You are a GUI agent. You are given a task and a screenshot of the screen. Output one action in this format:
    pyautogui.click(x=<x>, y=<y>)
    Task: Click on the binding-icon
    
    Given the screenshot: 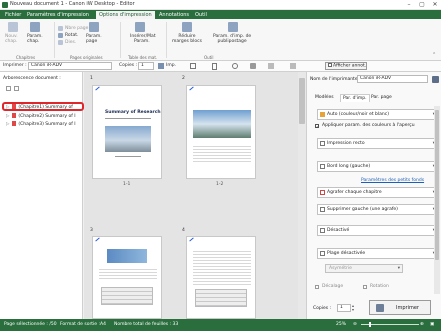 What is the action you would take?
    pyautogui.click(x=322, y=166)
    